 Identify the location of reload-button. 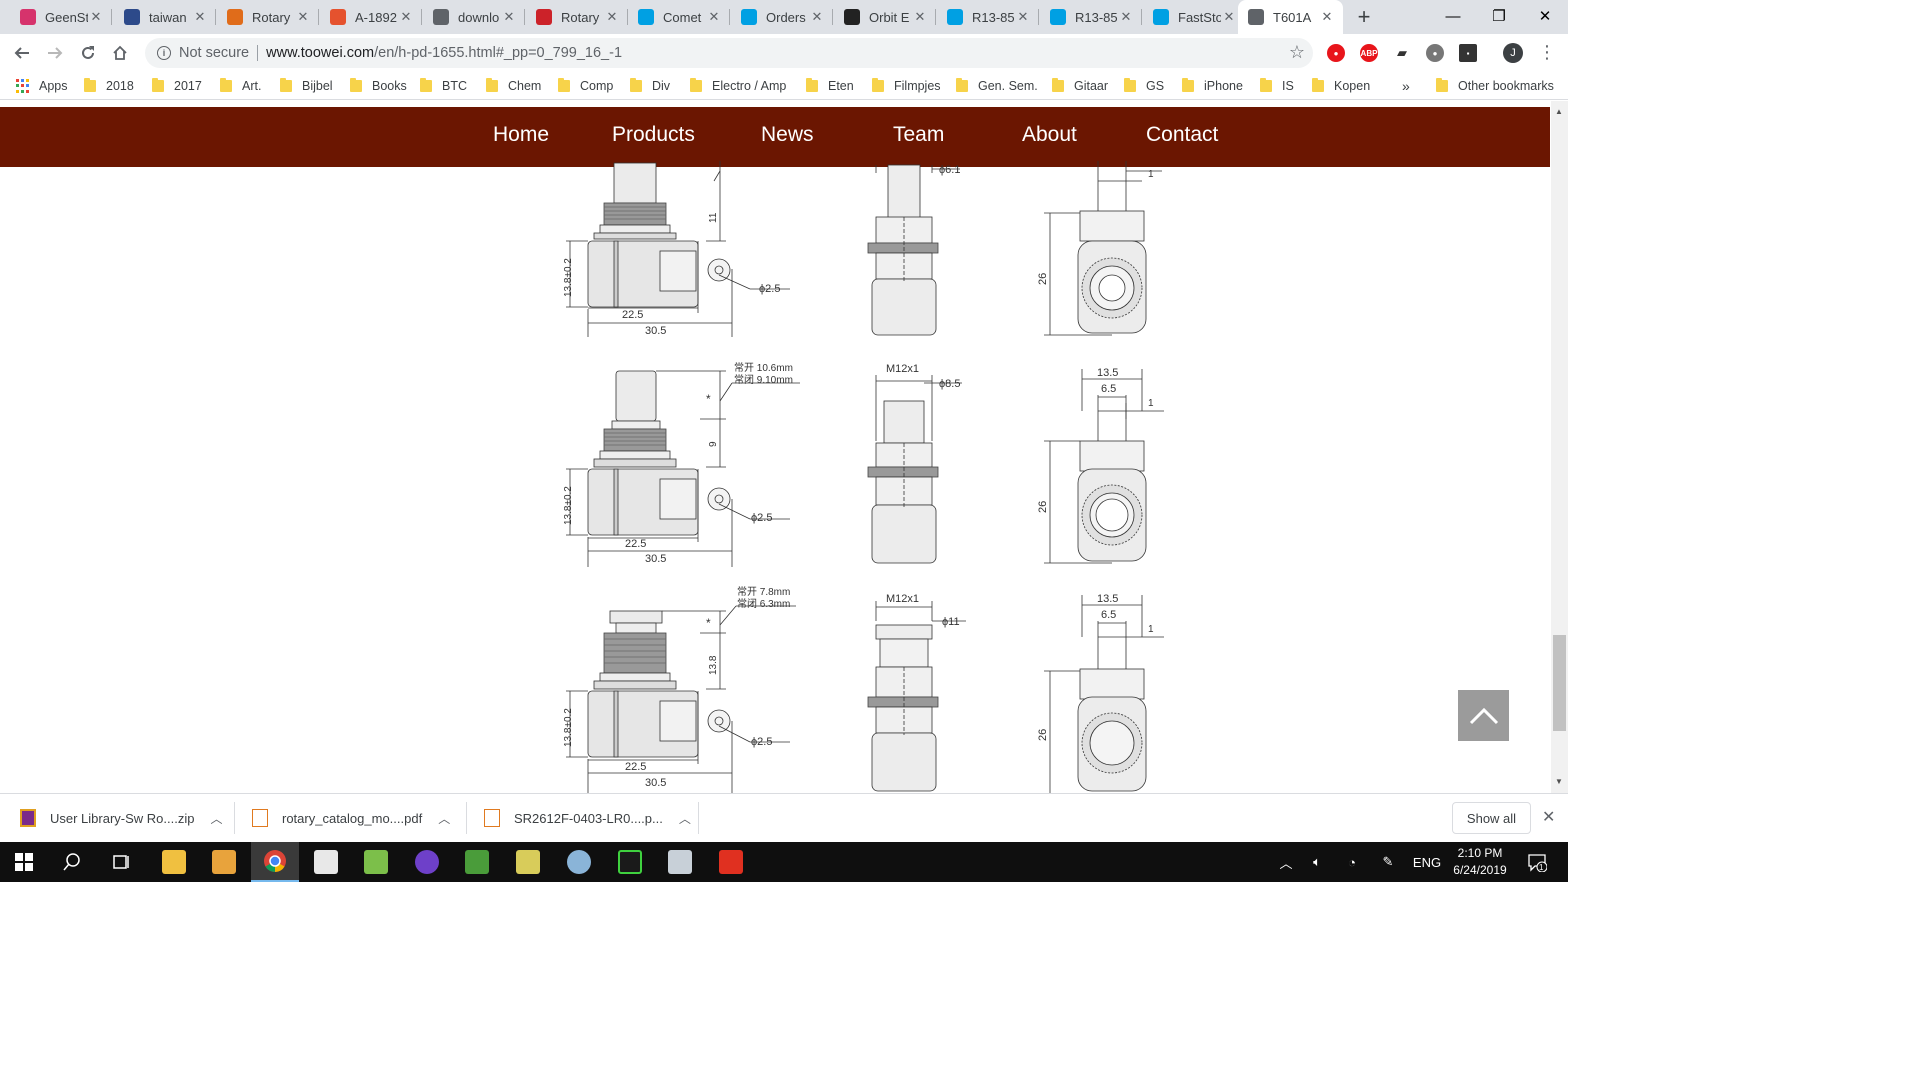
(88, 53).